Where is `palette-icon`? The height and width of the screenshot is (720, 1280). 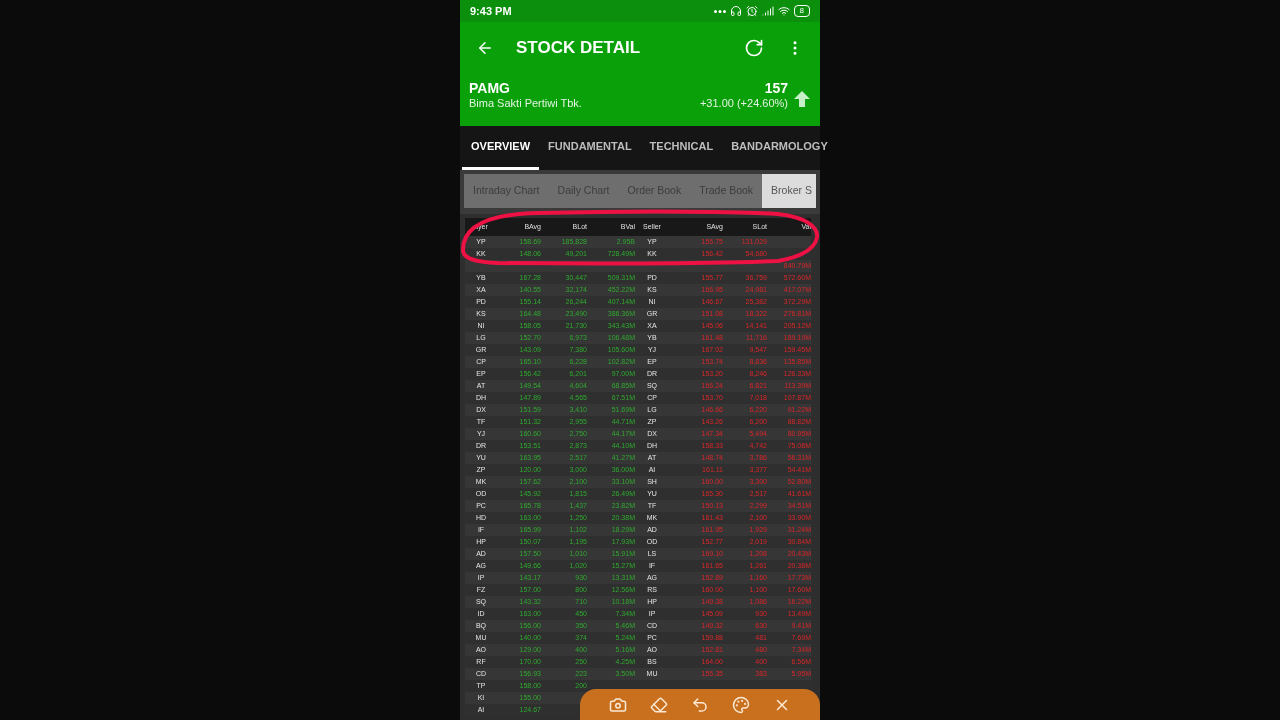 palette-icon is located at coordinates (740, 704).